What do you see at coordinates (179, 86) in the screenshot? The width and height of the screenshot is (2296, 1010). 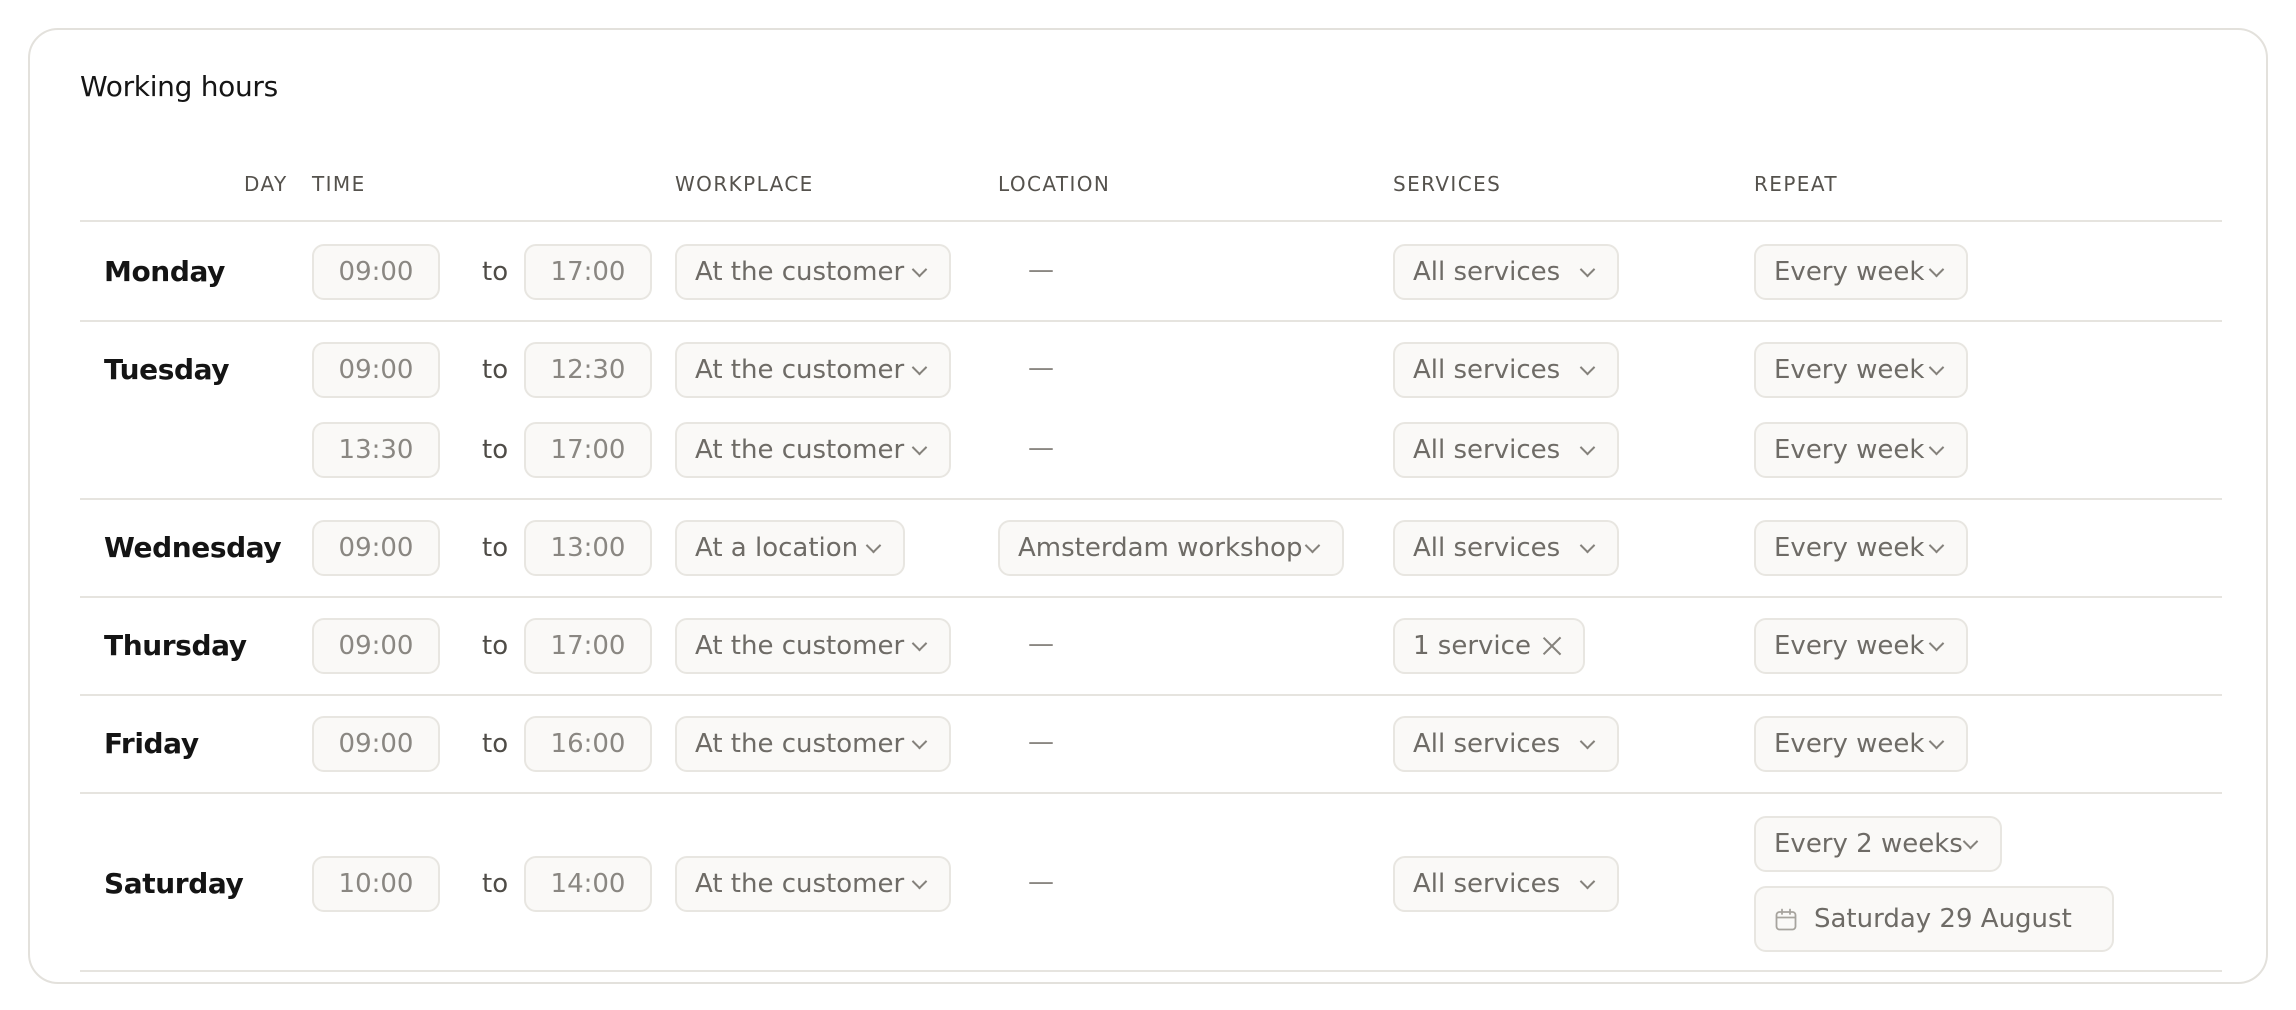 I see `card-title: Working hours` at bounding box center [179, 86].